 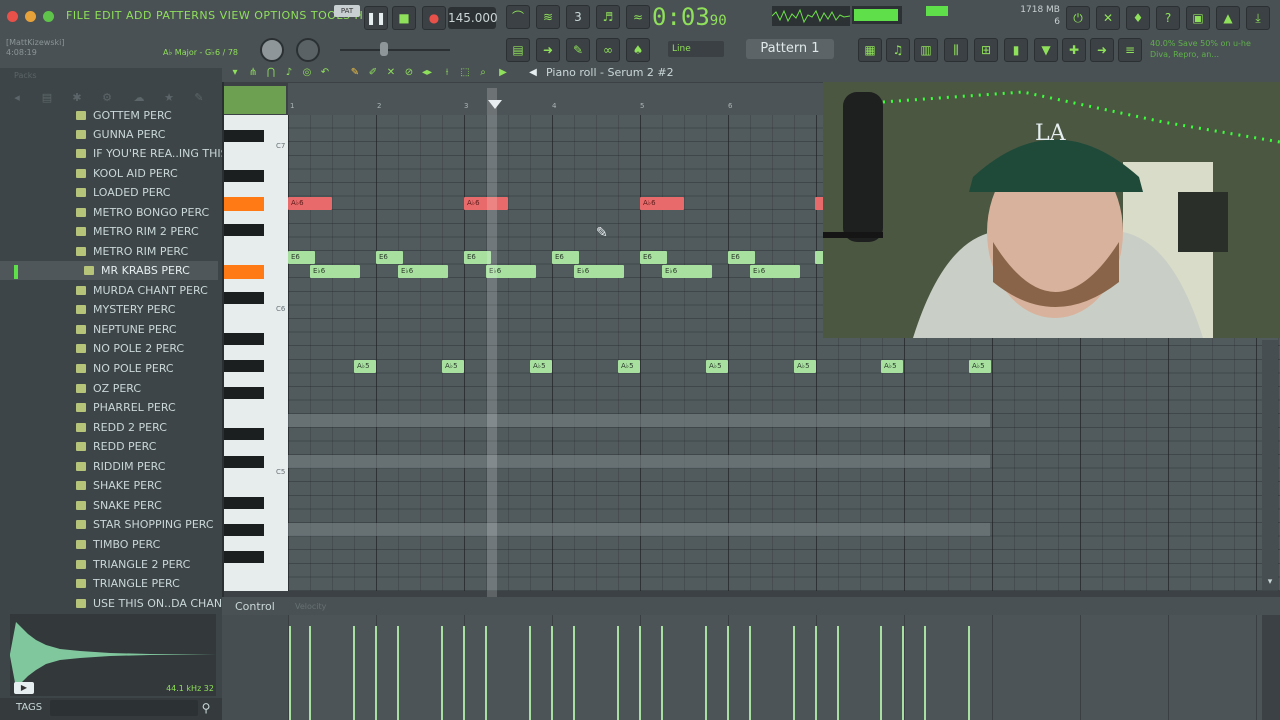 I want to click on magnet-icon: ⋔, so click(x=253, y=73).